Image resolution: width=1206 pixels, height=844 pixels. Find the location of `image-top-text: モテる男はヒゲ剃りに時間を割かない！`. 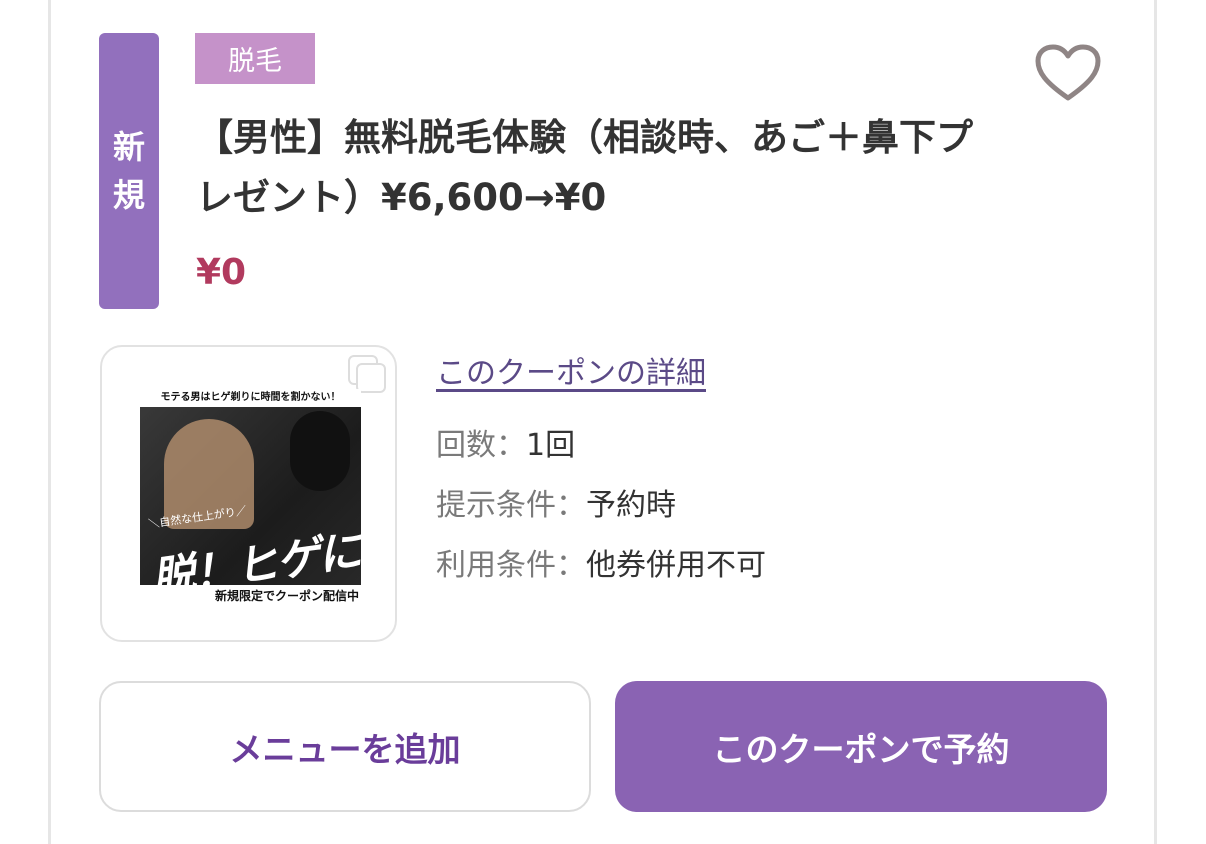

image-top-text: モテる男はヒゲ剃りに時間を割かない！ is located at coordinates (250, 398).